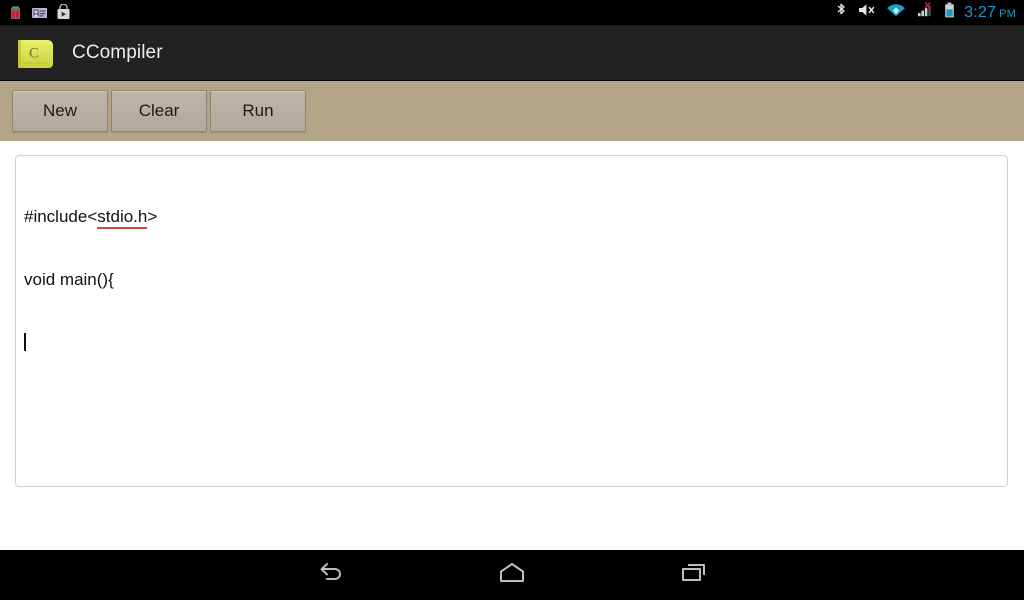 The image size is (1024, 600). I want to click on nav-back-button, so click(330, 575).